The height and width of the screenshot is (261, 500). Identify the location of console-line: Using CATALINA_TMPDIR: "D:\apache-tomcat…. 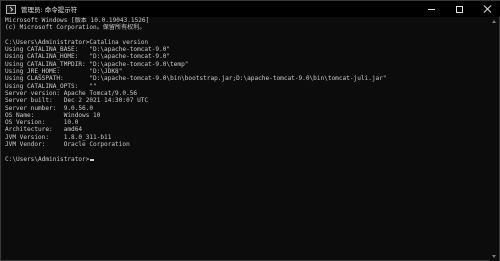
(248, 64).